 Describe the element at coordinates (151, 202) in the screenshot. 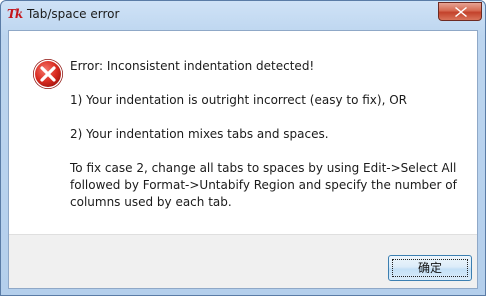

I see `fix-line-3: columns used by each tab.` at that location.